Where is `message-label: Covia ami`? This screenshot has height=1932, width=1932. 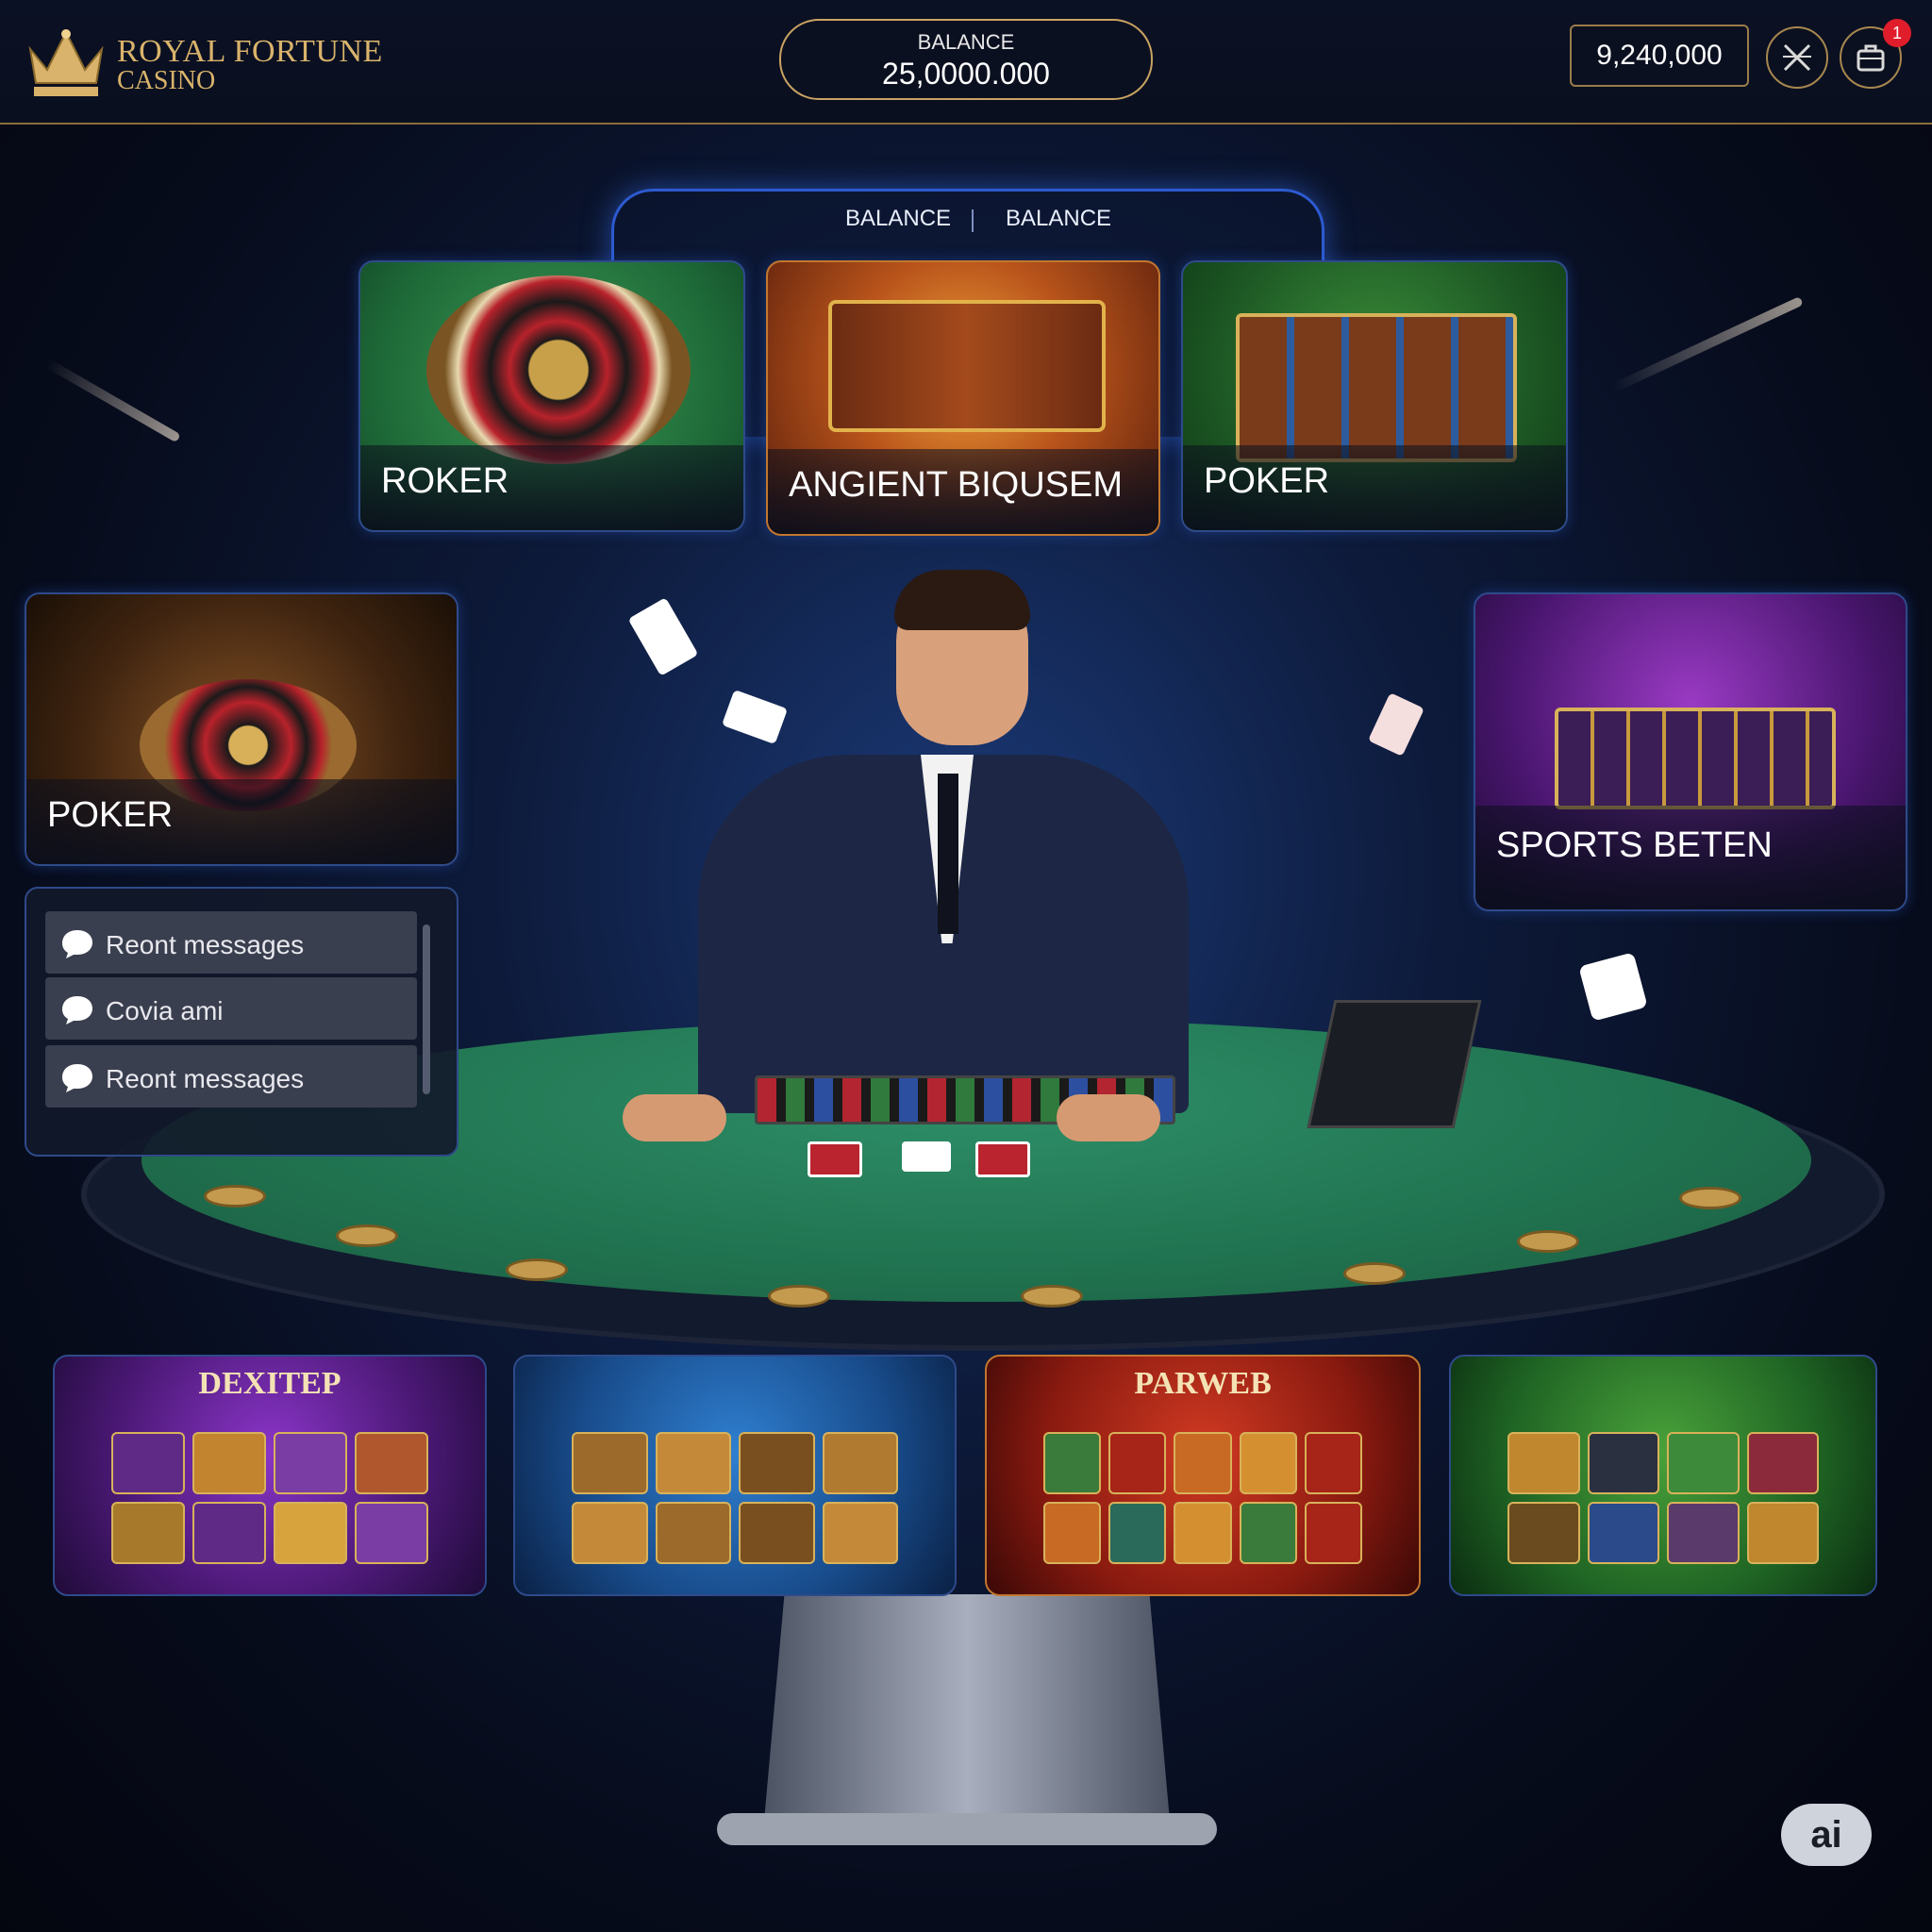
message-label: Covia ami is located at coordinates (165, 1011).